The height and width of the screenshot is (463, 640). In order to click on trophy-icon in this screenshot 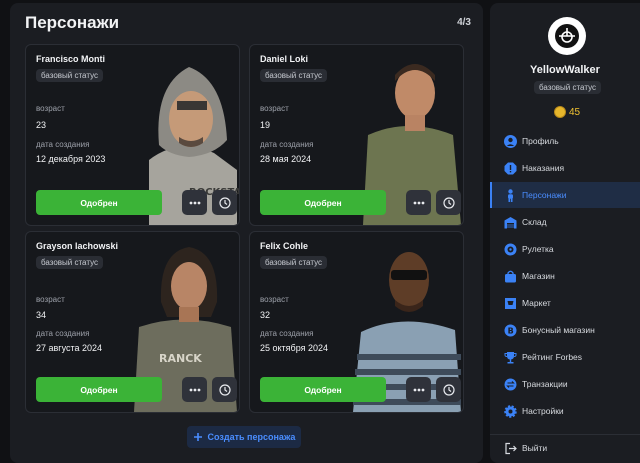, I will do `click(510, 357)`.